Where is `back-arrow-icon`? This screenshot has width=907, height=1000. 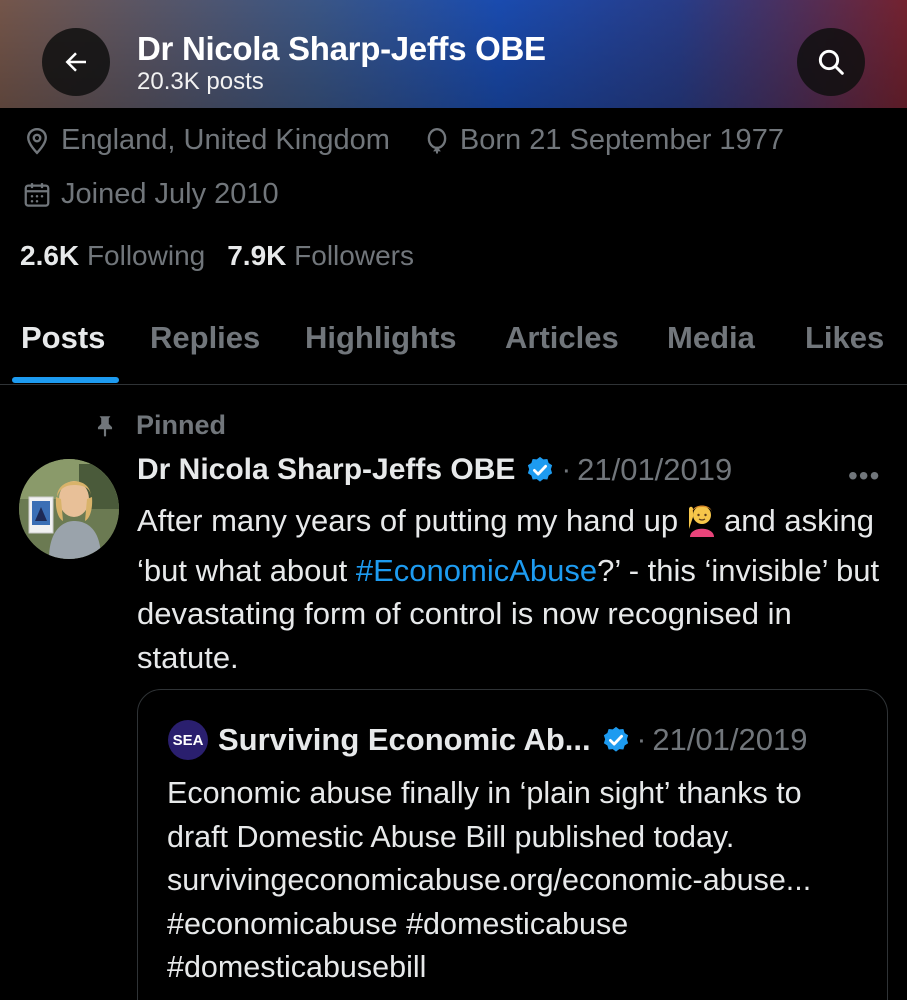
back-arrow-icon is located at coordinates (75, 62).